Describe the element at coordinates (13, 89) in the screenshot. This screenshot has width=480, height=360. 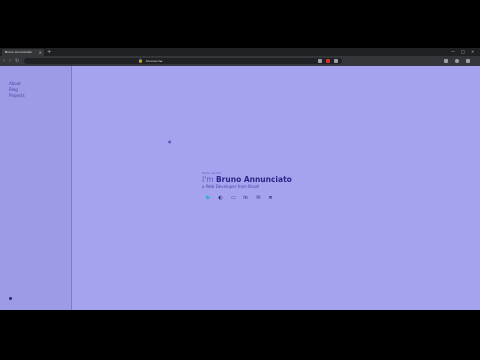
I see `nav-item-blog: Blog` at that location.